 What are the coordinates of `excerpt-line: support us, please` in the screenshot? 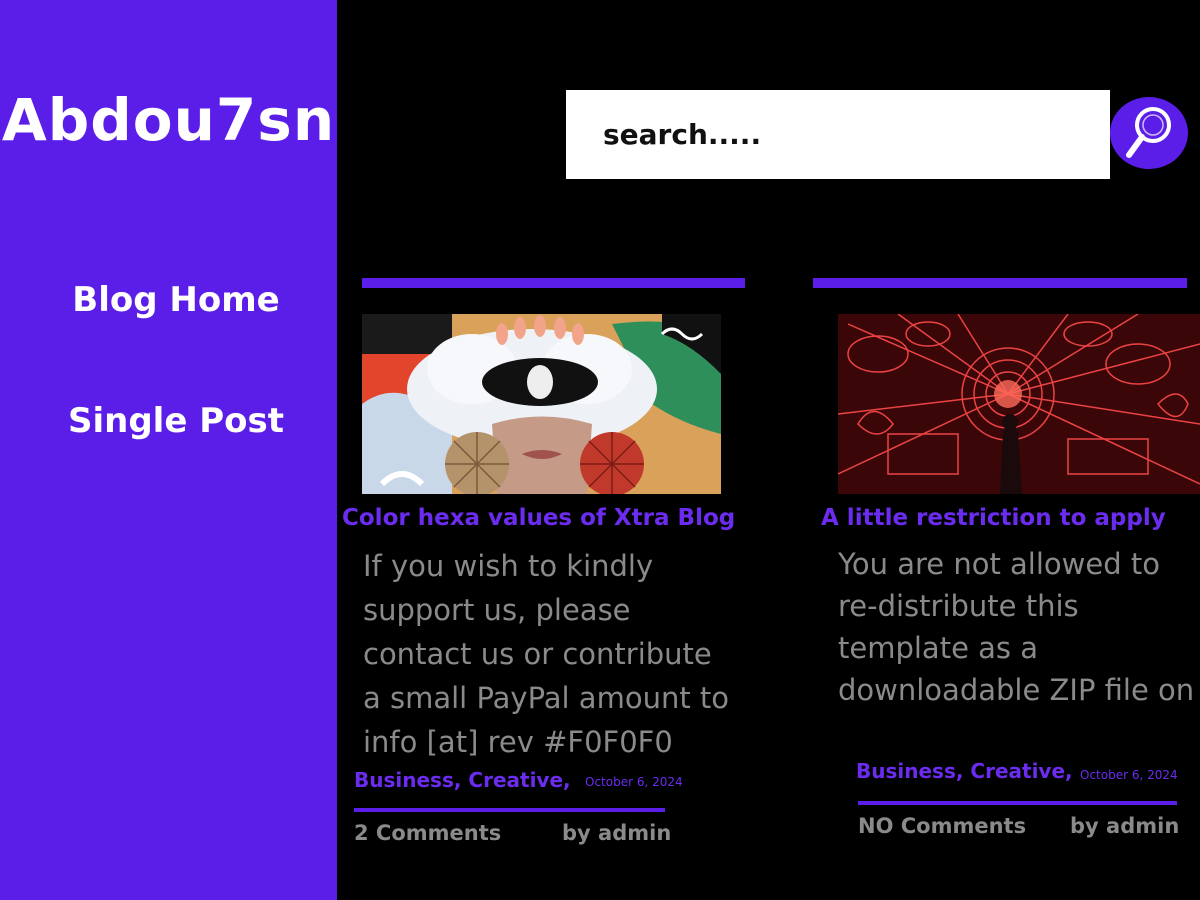 It's located at (497, 610).